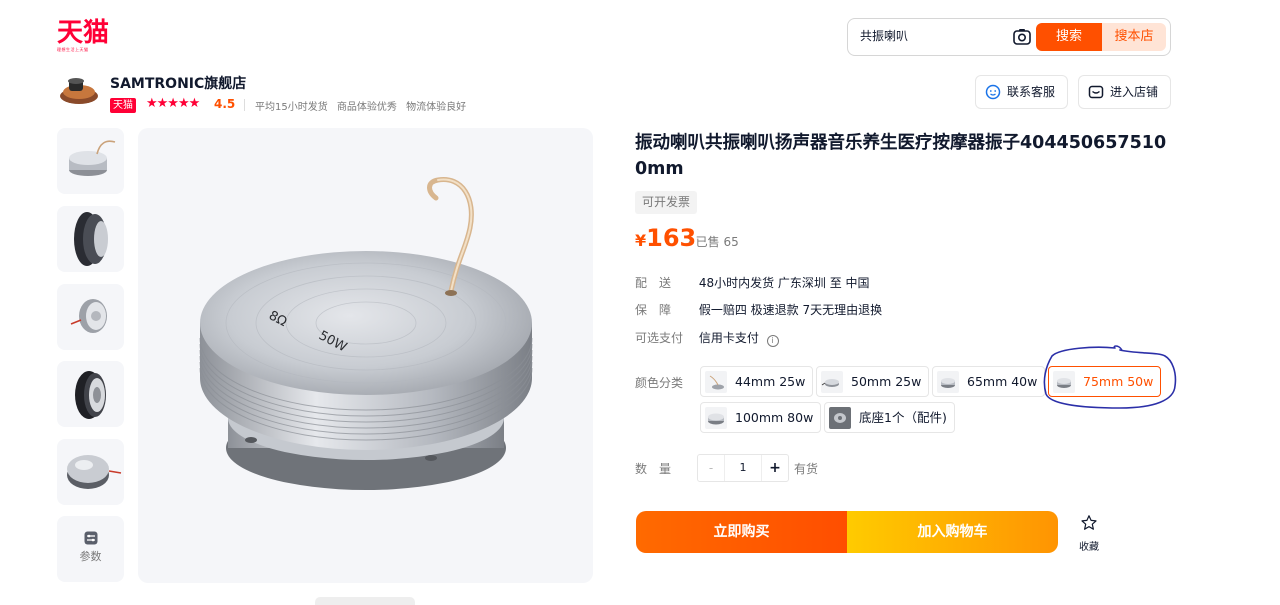 This screenshot has height=605, width=1280. I want to click on payment-value: 信用卡支付, so click(728, 338).